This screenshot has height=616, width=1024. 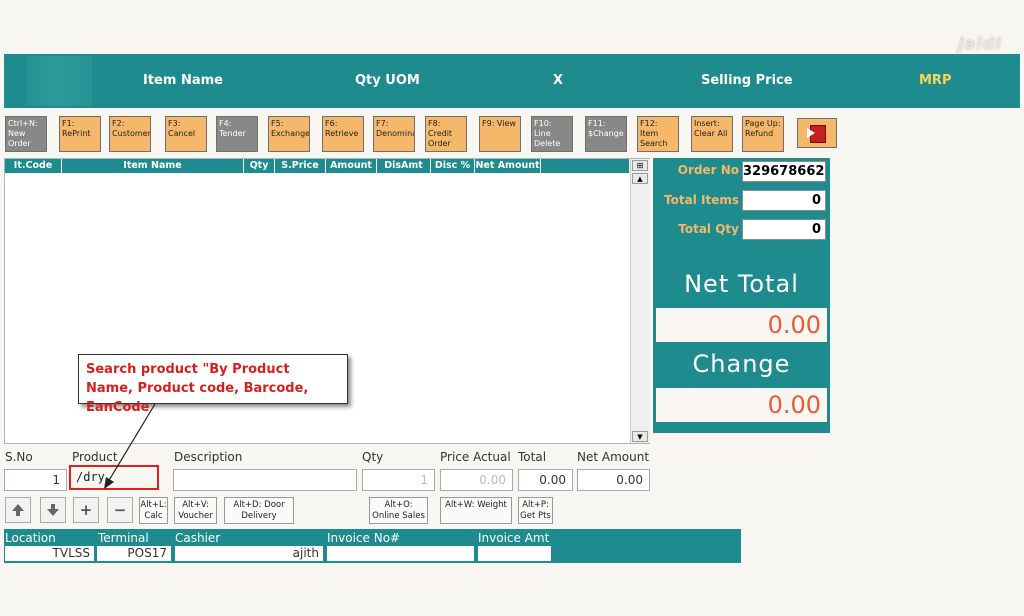 What do you see at coordinates (208, 457) in the screenshot?
I see `description-label: Description` at bounding box center [208, 457].